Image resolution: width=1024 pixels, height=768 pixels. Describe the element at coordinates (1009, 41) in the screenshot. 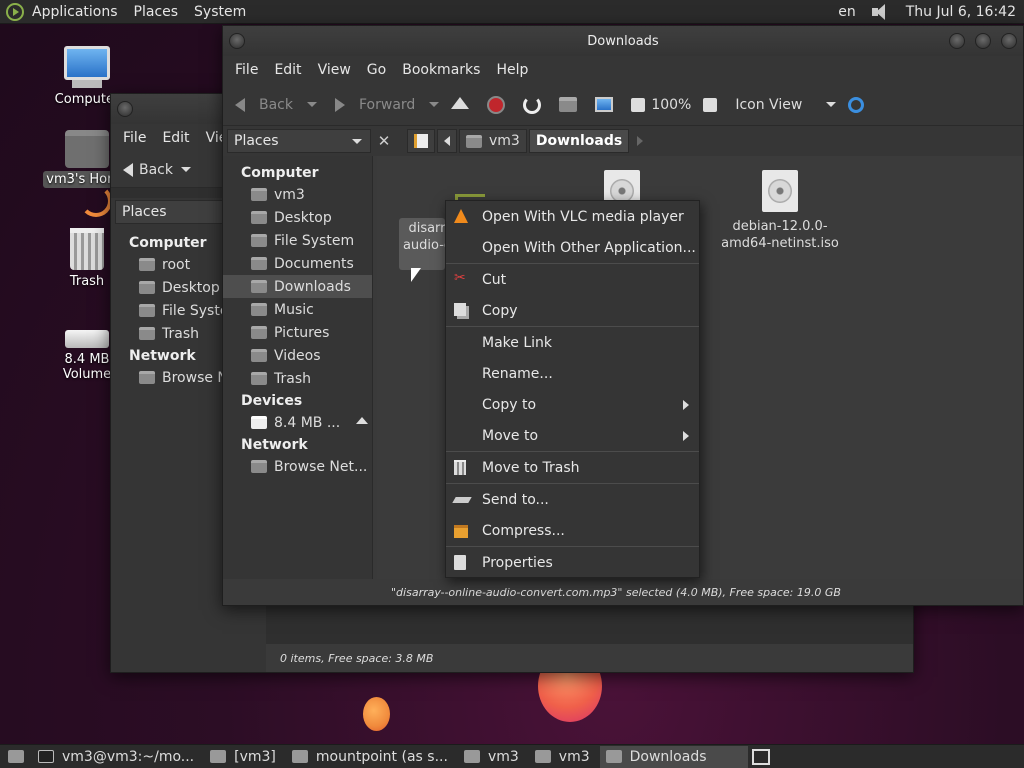

I see `close-button` at that location.